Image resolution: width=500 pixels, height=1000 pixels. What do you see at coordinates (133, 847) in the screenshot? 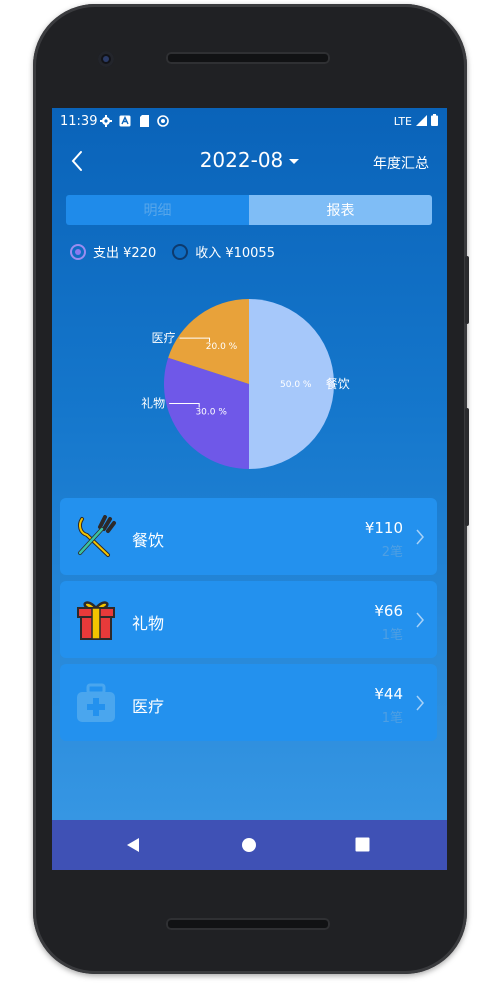
I see `nav-back-icon` at bounding box center [133, 847].